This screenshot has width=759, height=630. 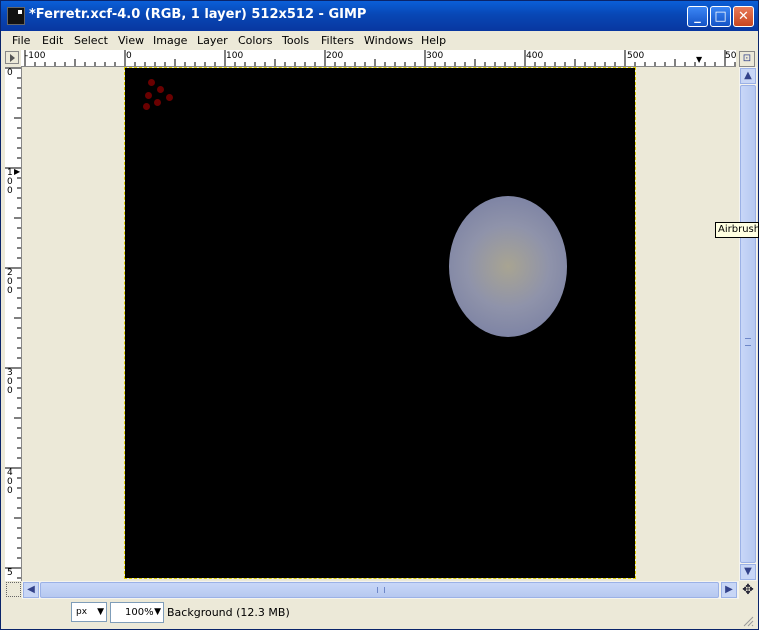 What do you see at coordinates (720, 16) in the screenshot?
I see `maximize-button: □` at bounding box center [720, 16].